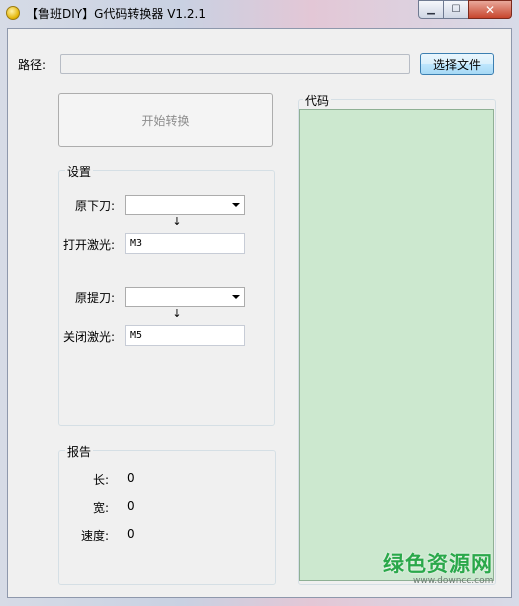 The width and height of the screenshot is (519, 606). Describe the element at coordinates (32, 65) in the screenshot. I see `path-label: 路径:` at that location.